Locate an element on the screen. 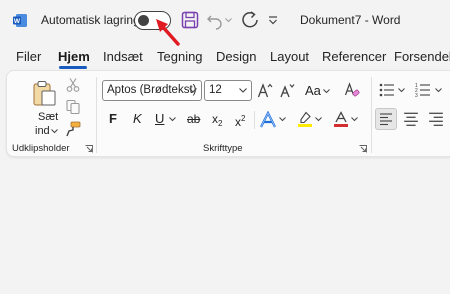  align-right-icon is located at coordinates (436, 119).